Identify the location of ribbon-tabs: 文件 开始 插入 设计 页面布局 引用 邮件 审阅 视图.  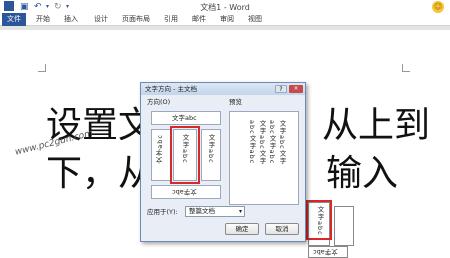
(225, 19).